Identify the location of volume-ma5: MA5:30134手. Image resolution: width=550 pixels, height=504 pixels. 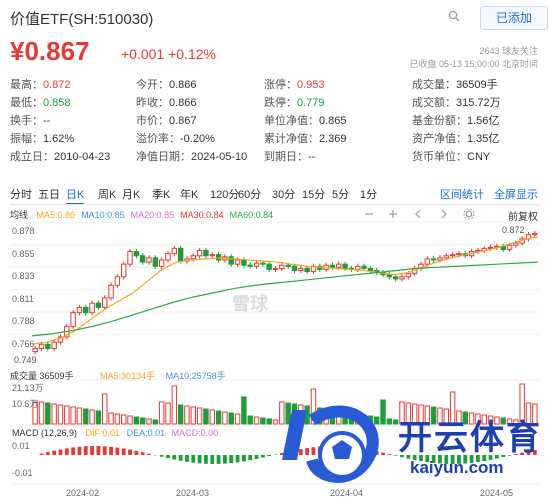
(128, 376).